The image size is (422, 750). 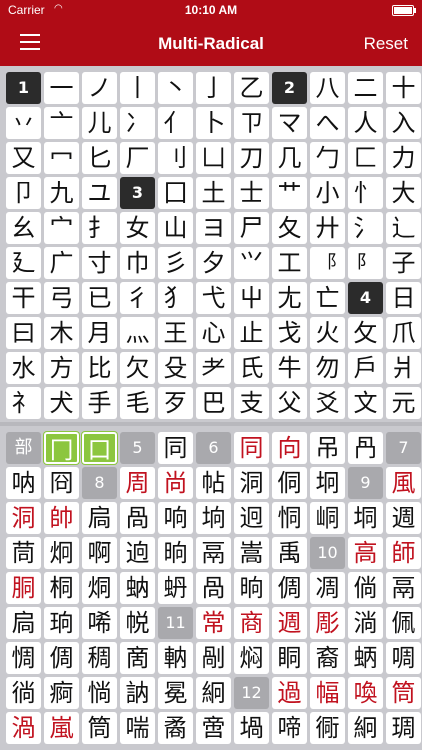 What do you see at coordinates (61, 518) in the screenshot?
I see `result-cell-common: 帥` at bounding box center [61, 518].